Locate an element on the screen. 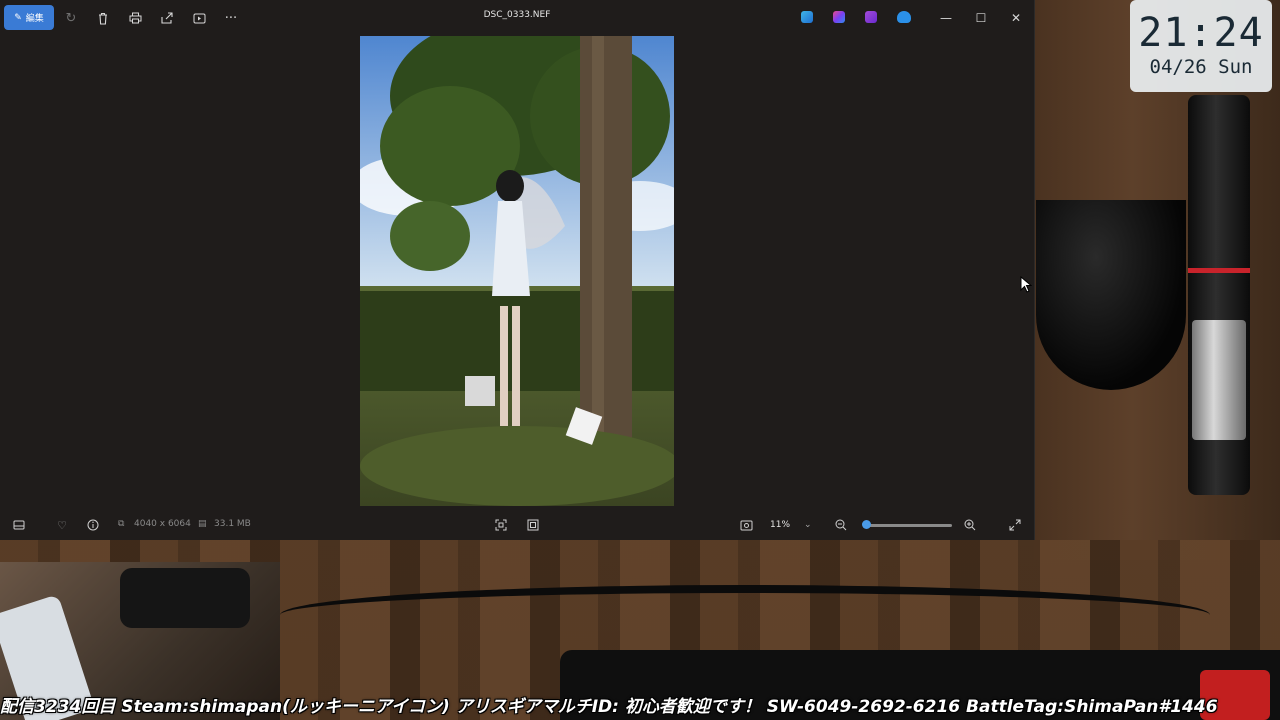 This screenshot has height=720, width=1280. actual-size-button is located at coordinates (533, 525).